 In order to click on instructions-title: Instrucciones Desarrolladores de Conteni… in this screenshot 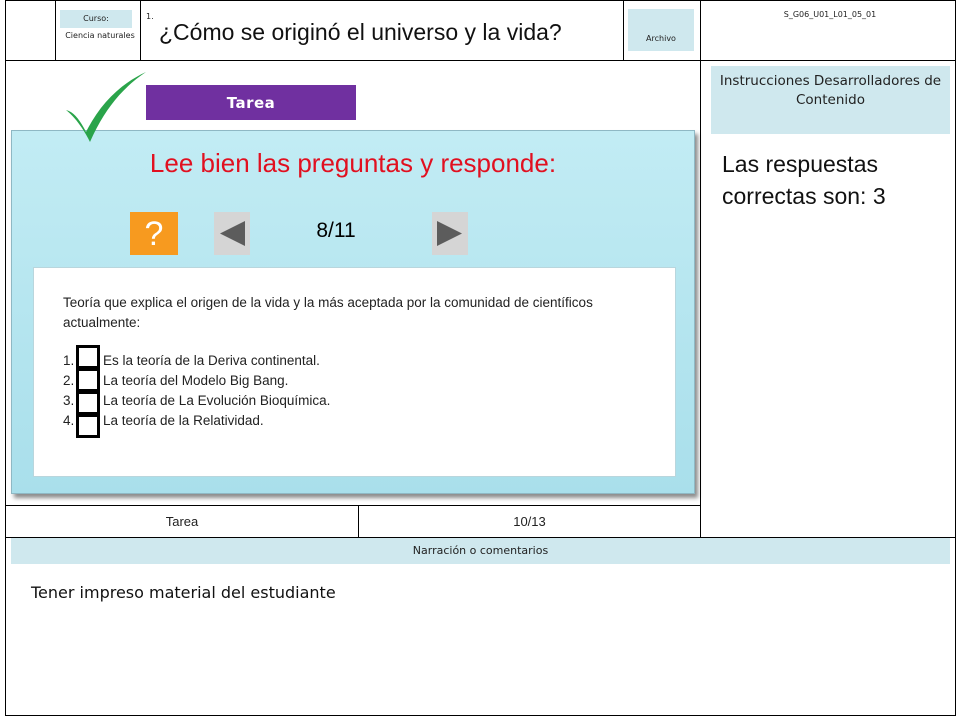, I will do `click(830, 100)`.